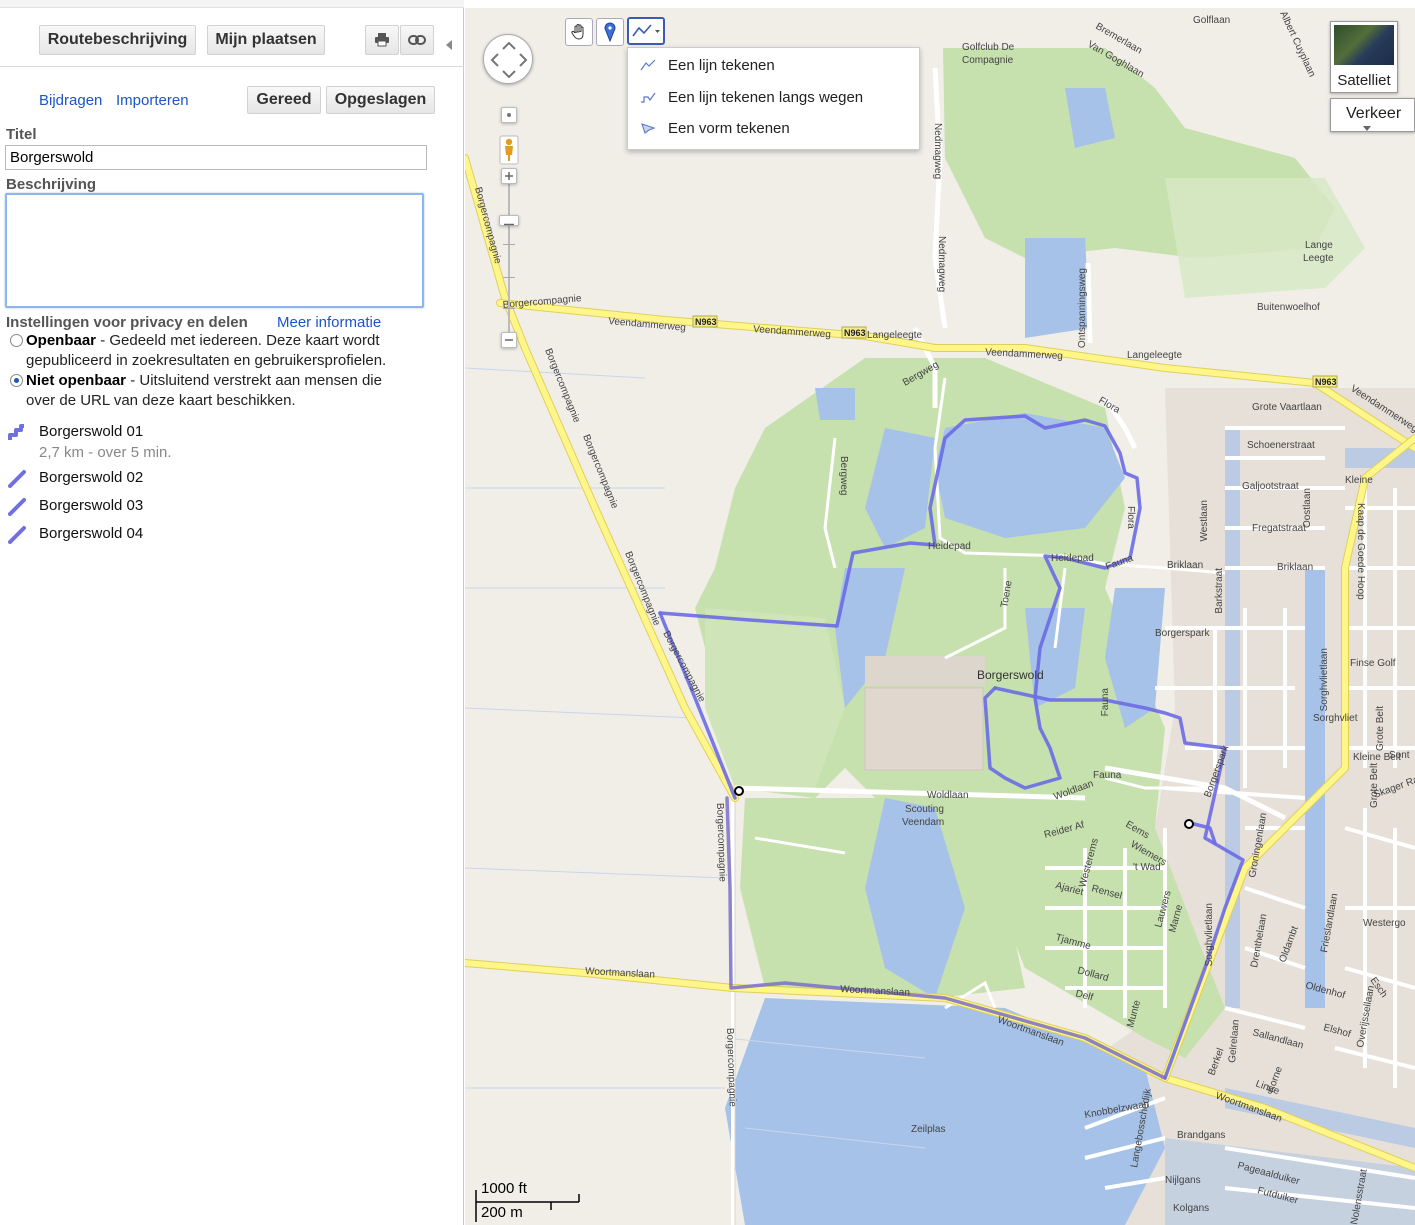  What do you see at coordinates (76, 380) in the screenshot?
I see `private-title: Niet openbaar` at bounding box center [76, 380].